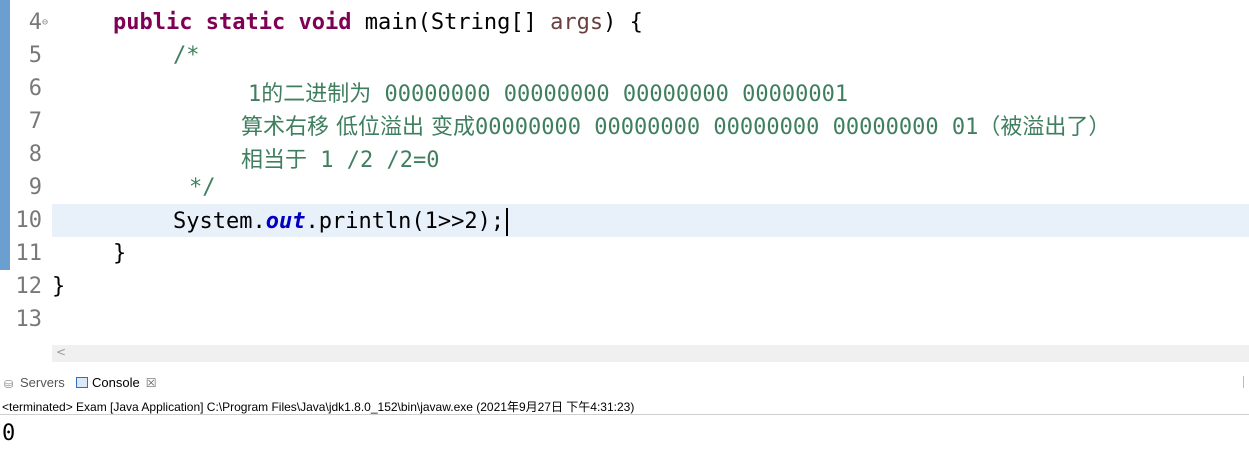 This screenshot has height=450, width=1249. I want to click on servers-icon: ⛁, so click(9, 385).